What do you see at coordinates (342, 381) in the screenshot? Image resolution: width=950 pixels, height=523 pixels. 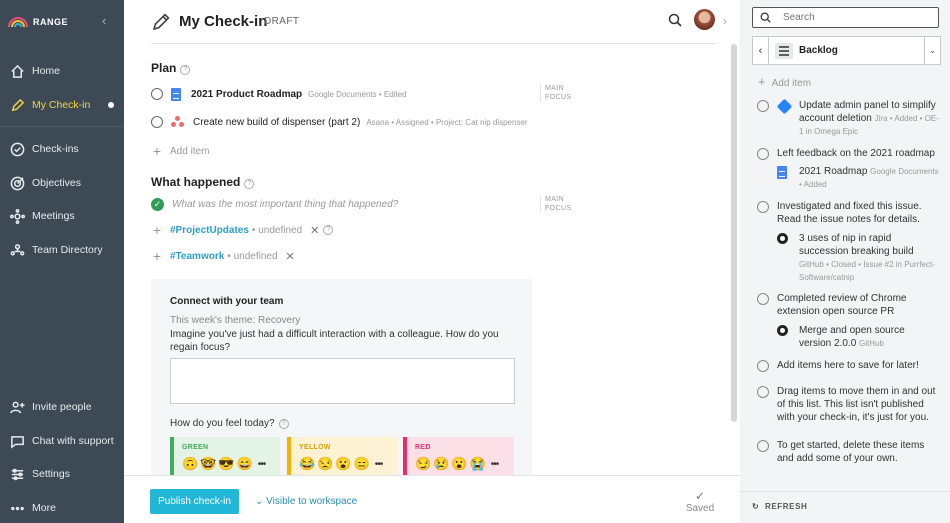 I see `connect-answer-field` at bounding box center [342, 381].